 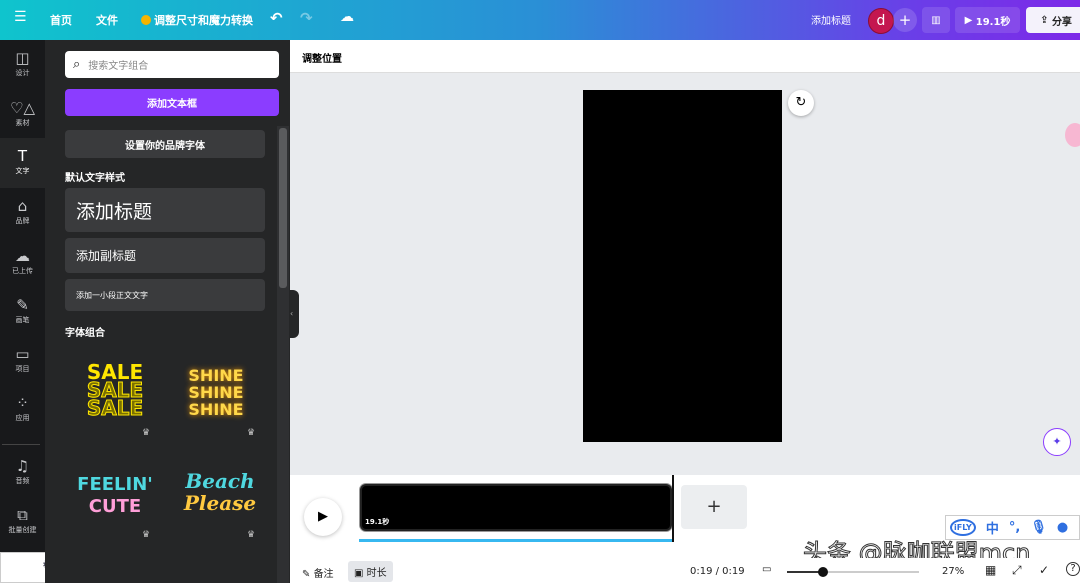 What do you see at coordinates (276, 18) in the screenshot?
I see `undo-icon: ↶` at bounding box center [276, 18].